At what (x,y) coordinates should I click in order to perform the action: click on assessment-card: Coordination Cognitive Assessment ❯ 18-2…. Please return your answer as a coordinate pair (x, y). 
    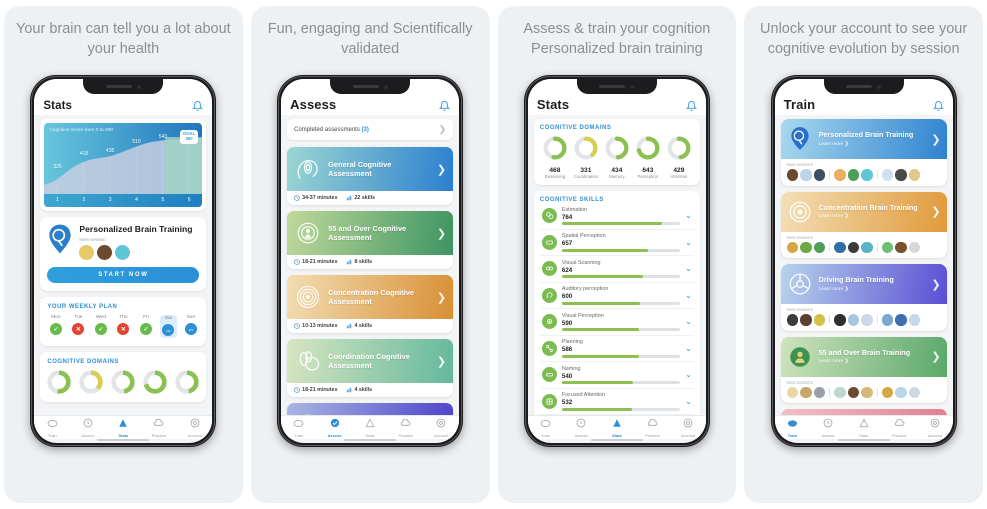
    Looking at the image, I should click on (370, 368).